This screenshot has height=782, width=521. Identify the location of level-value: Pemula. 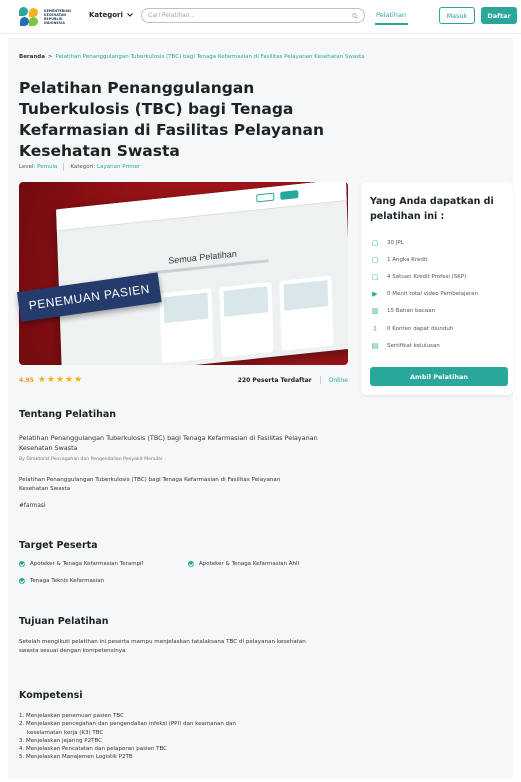
(47, 167).